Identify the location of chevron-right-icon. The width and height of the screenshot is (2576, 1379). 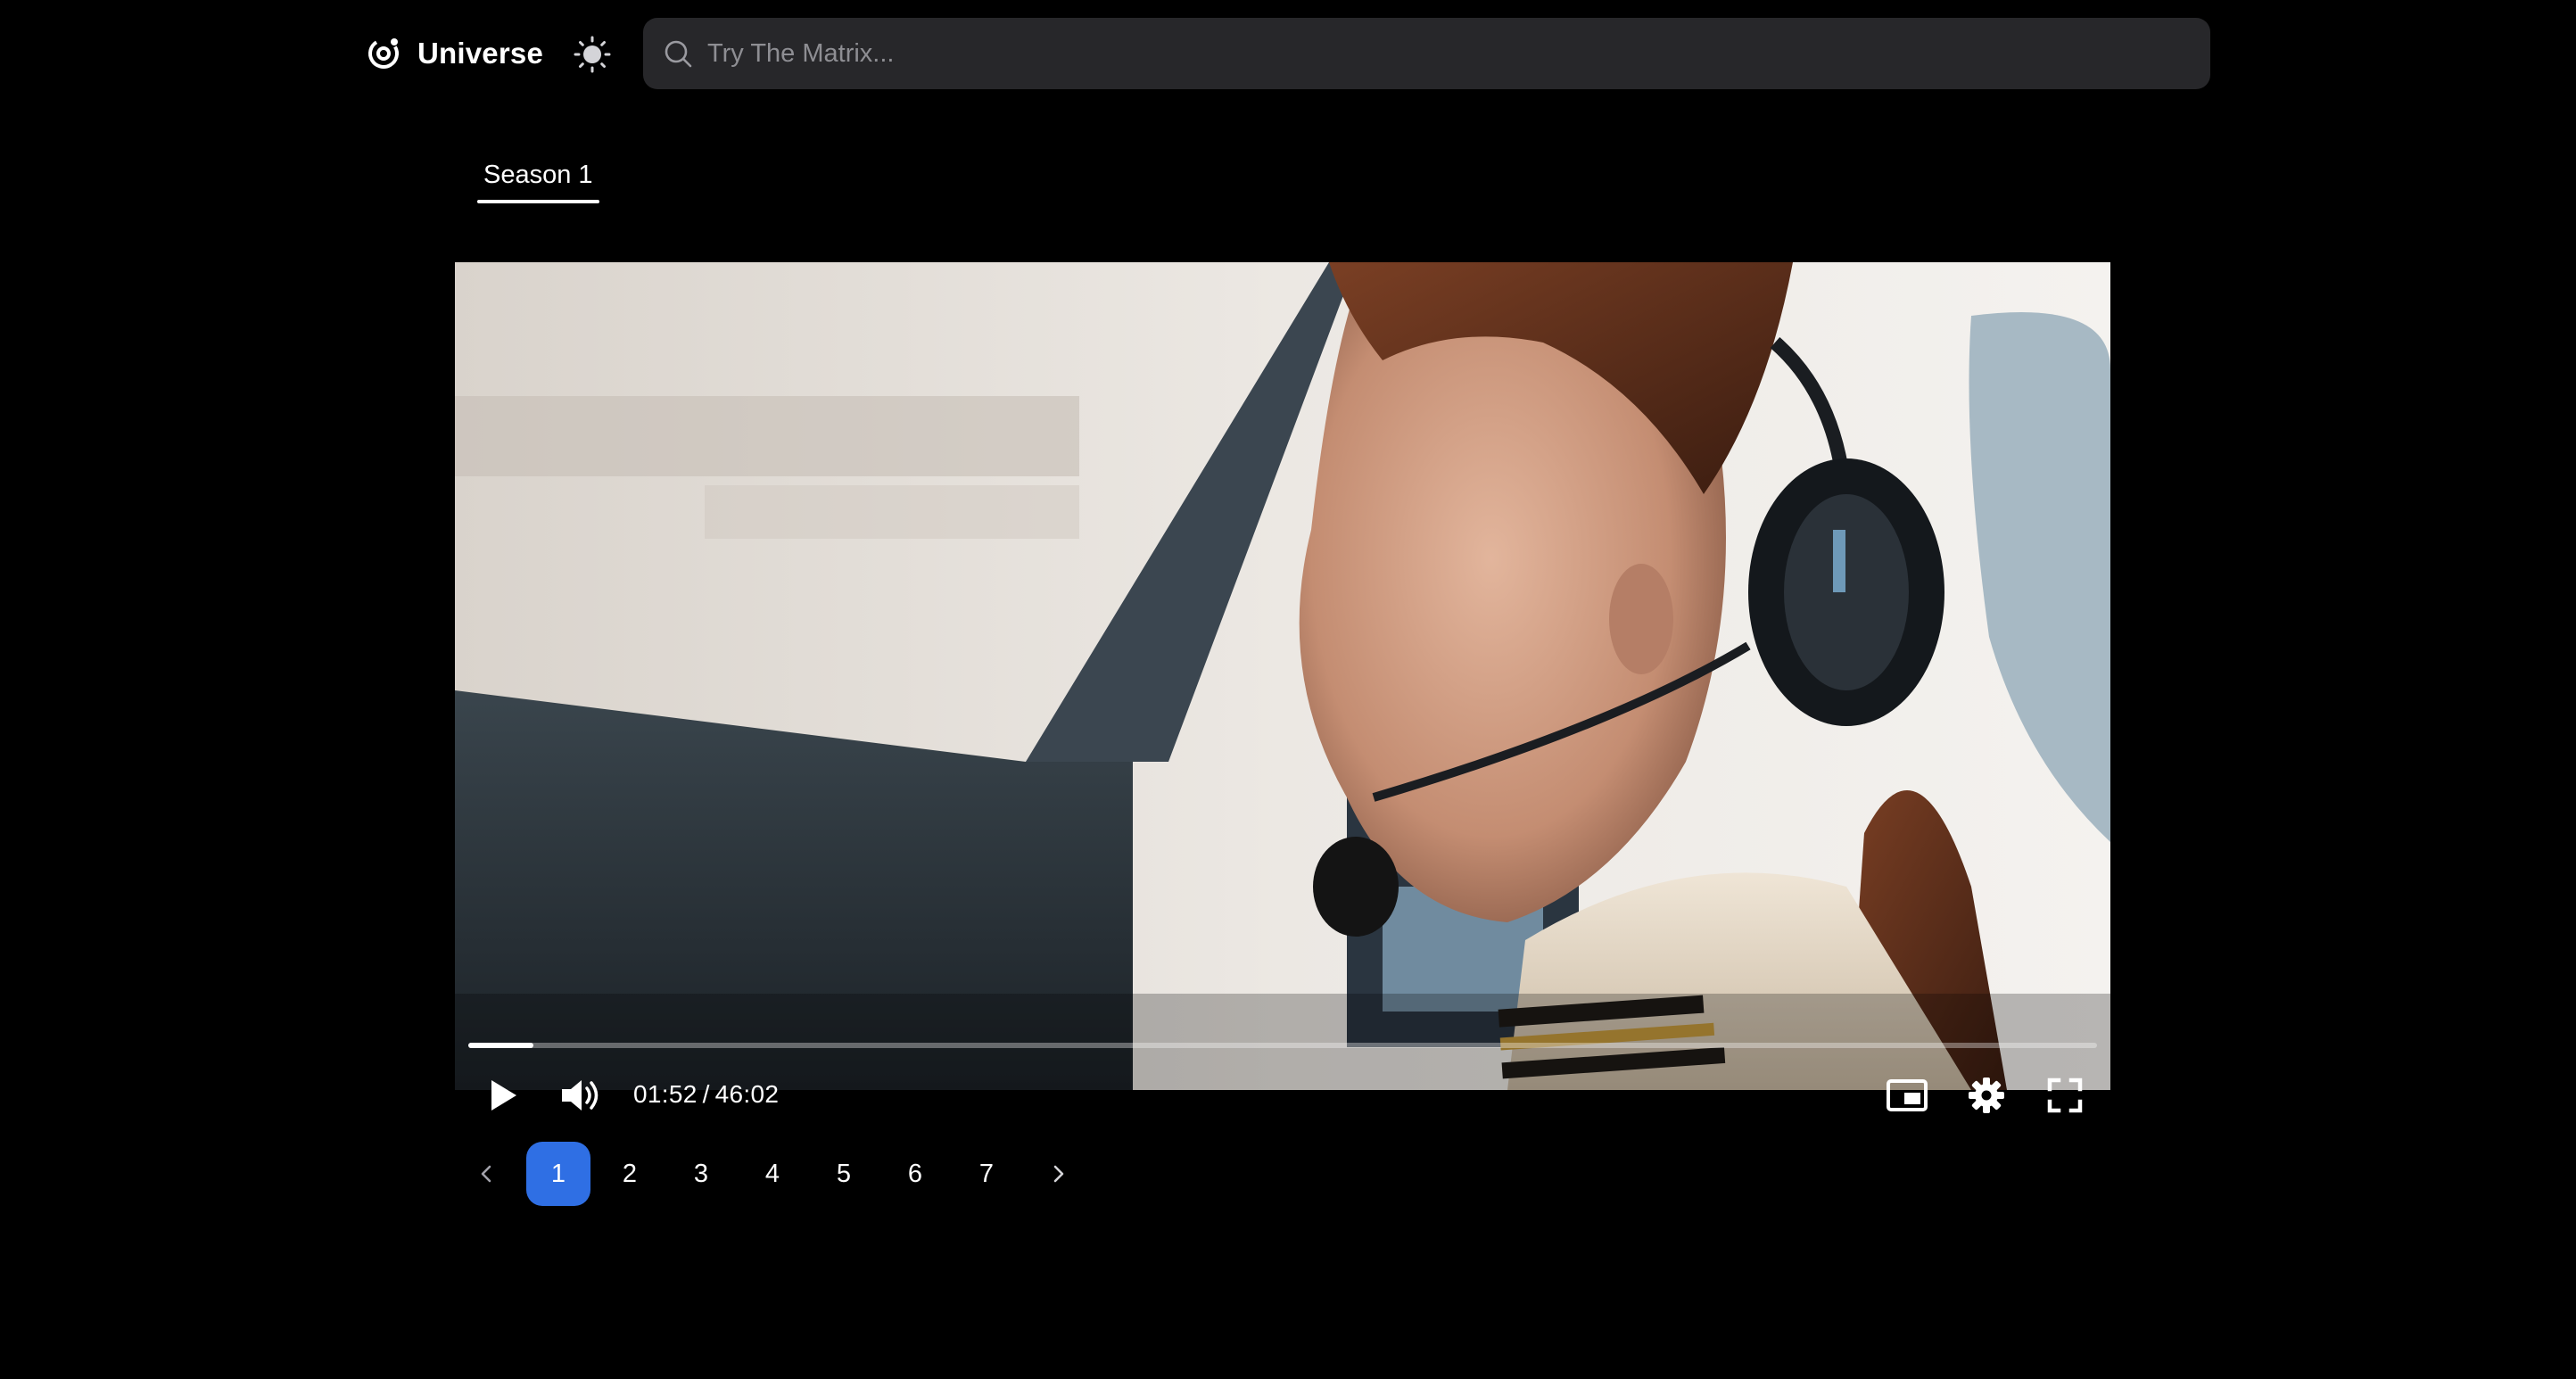
(1058, 1174).